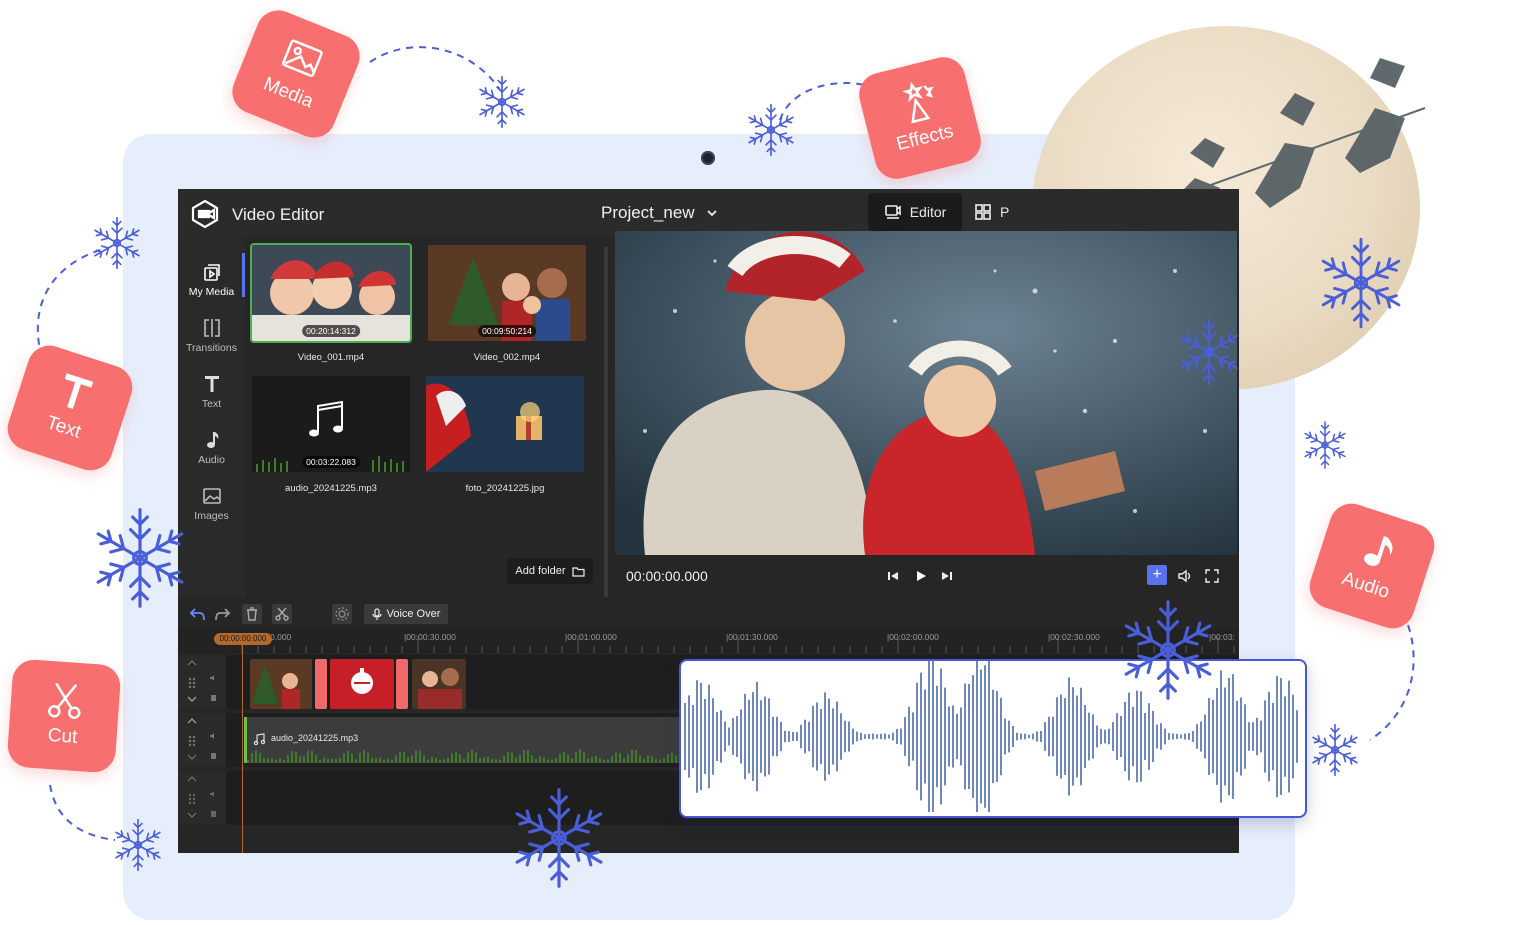 This screenshot has width=1513, height=925. What do you see at coordinates (983, 212) in the screenshot?
I see `grid-icon` at bounding box center [983, 212].